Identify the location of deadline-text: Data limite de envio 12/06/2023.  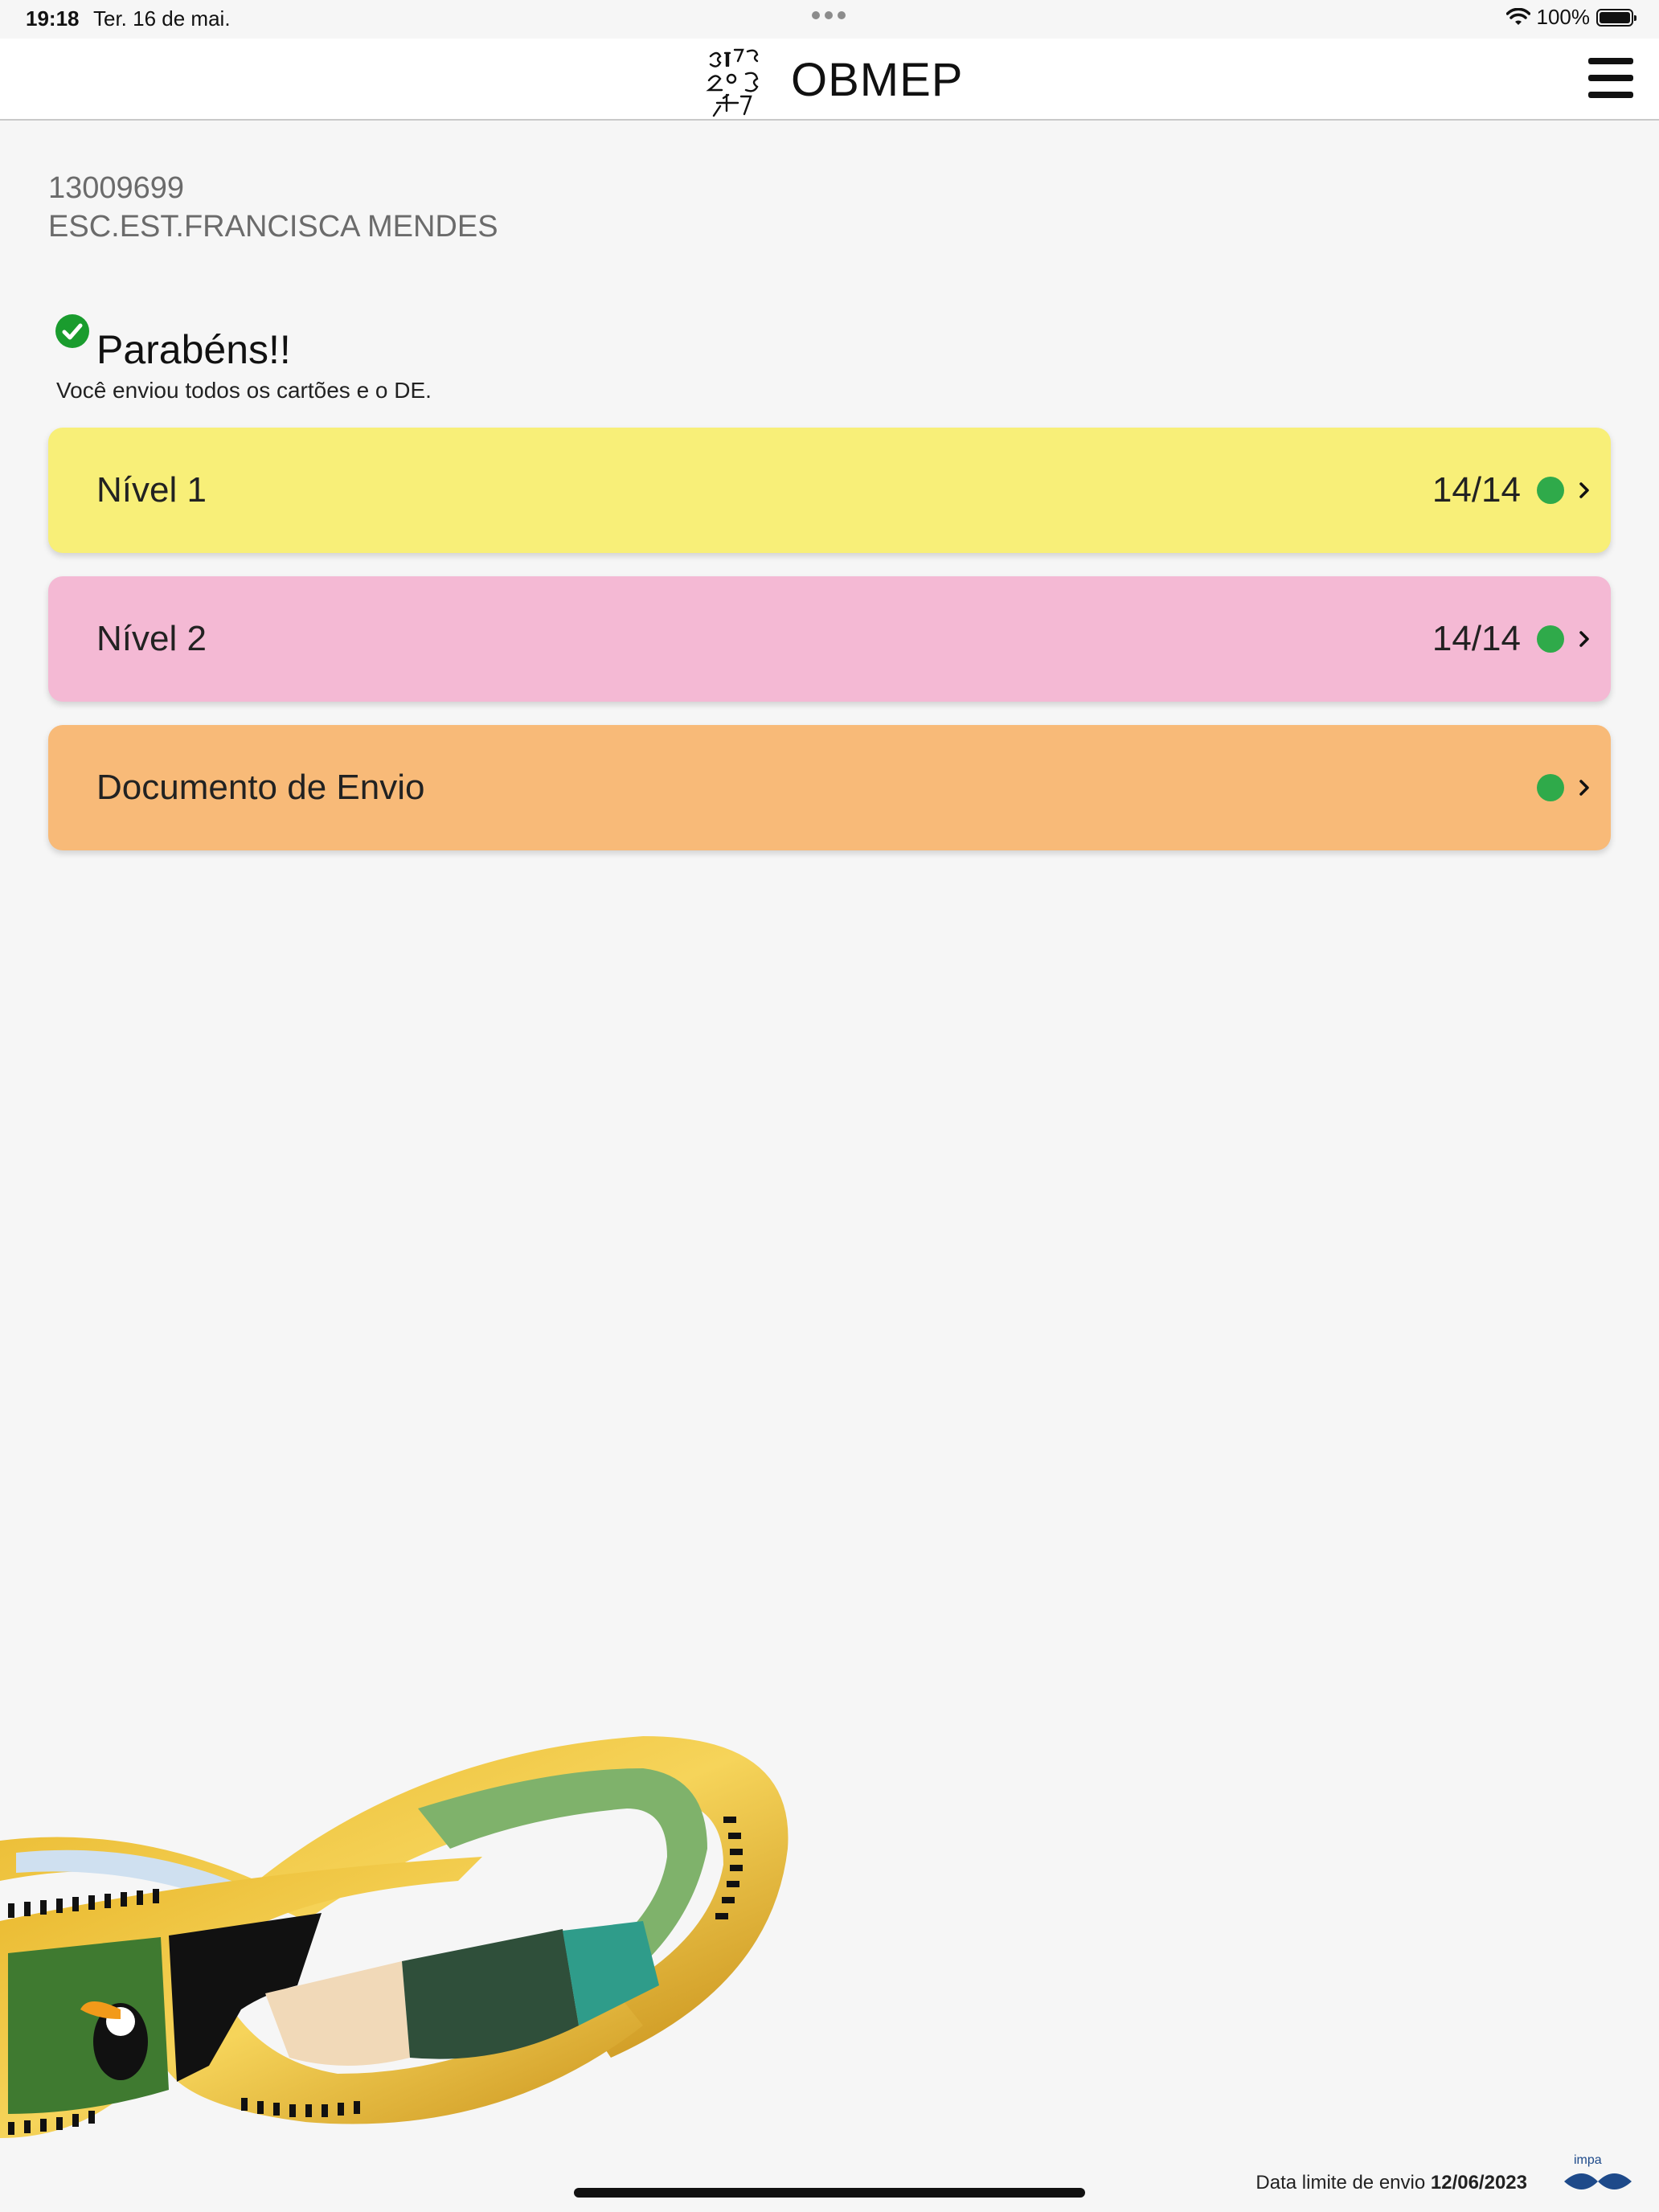
(1391, 2183).